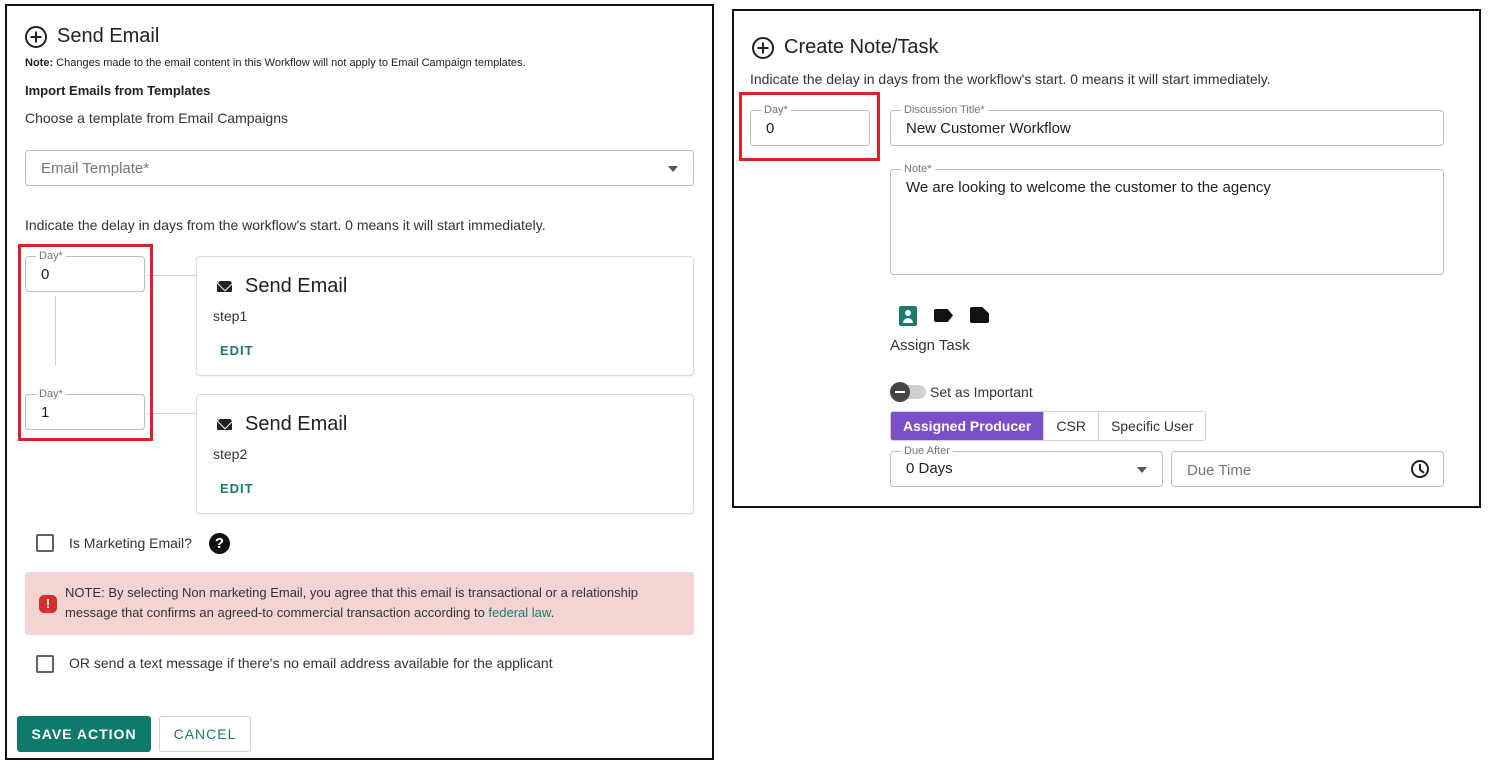  Describe the element at coordinates (39, 63) in the screenshot. I see `note-label: Note:` at that location.